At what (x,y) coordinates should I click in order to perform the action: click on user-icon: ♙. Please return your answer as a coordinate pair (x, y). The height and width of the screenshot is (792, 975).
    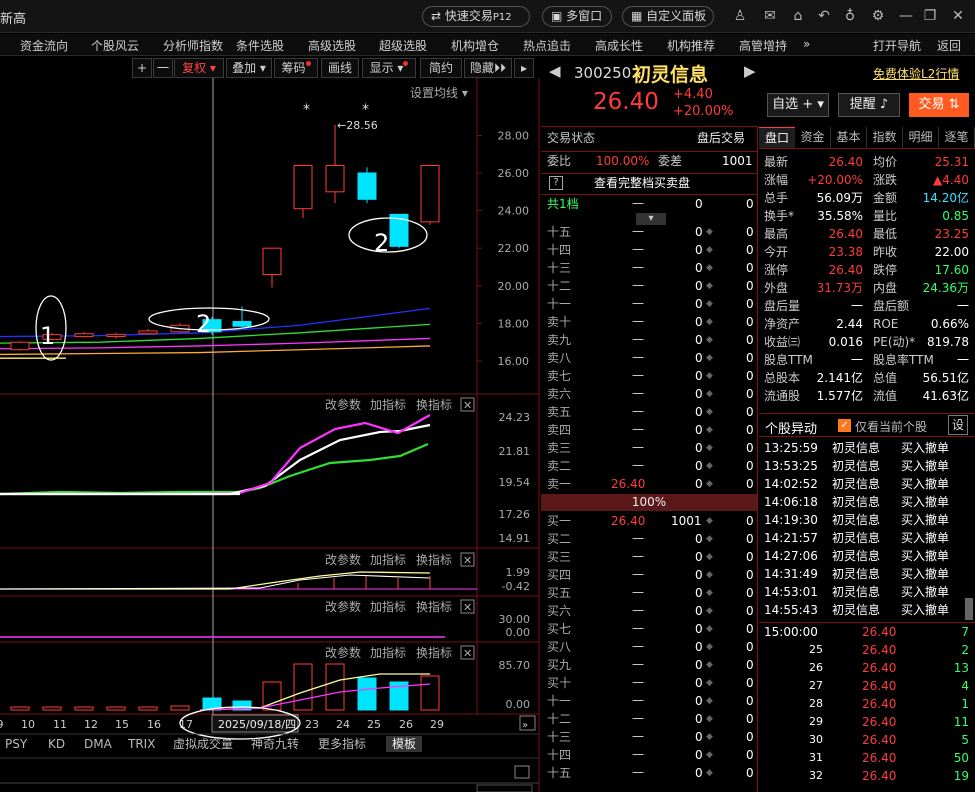
    Looking at the image, I should click on (740, 16).